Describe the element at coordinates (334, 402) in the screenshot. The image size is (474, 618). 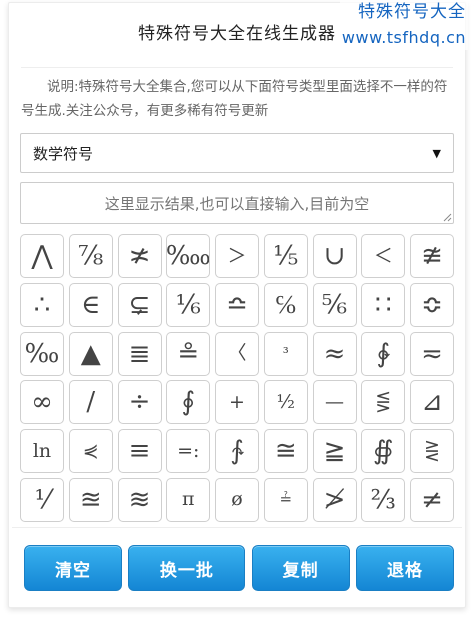
I see `symbol-cell: —` at that location.